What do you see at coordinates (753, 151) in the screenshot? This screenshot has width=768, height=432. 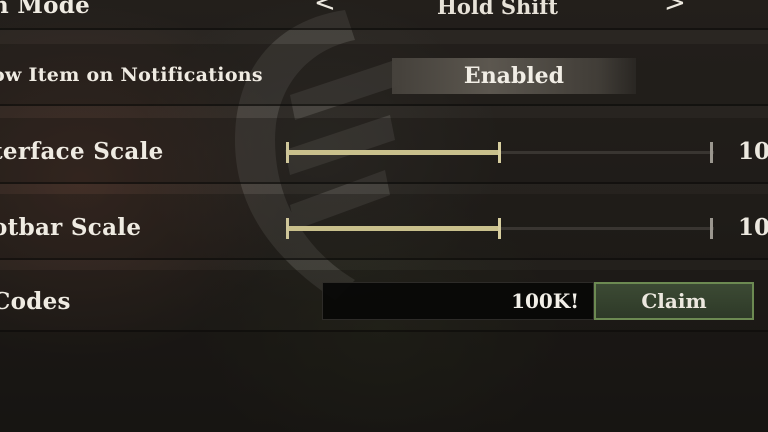 I see `interface-scale-value: 10` at bounding box center [753, 151].